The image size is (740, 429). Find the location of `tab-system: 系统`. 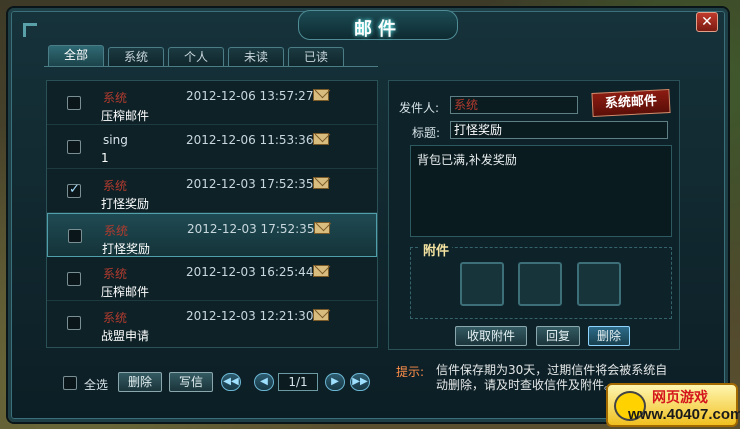

tab-system: 系统 is located at coordinates (136, 57).